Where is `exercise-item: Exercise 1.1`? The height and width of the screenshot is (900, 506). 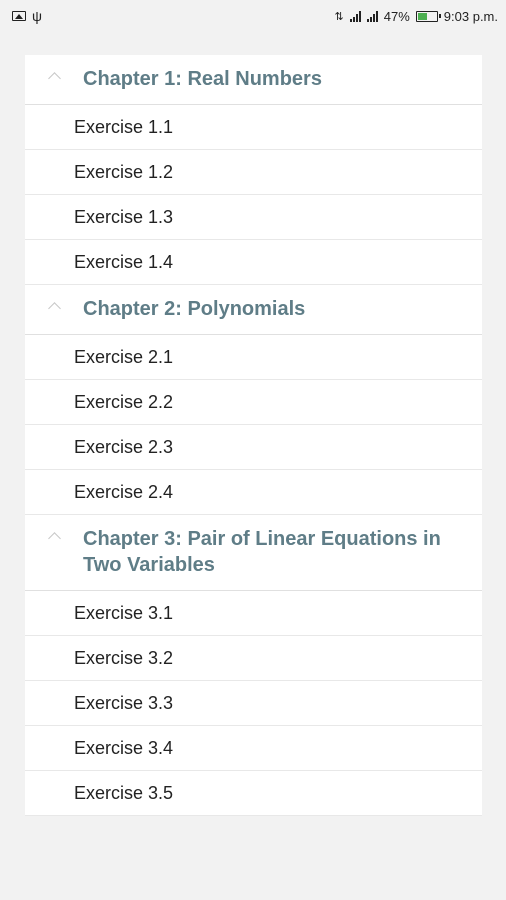 exercise-item: Exercise 1.1 is located at coordinates (253, 127).